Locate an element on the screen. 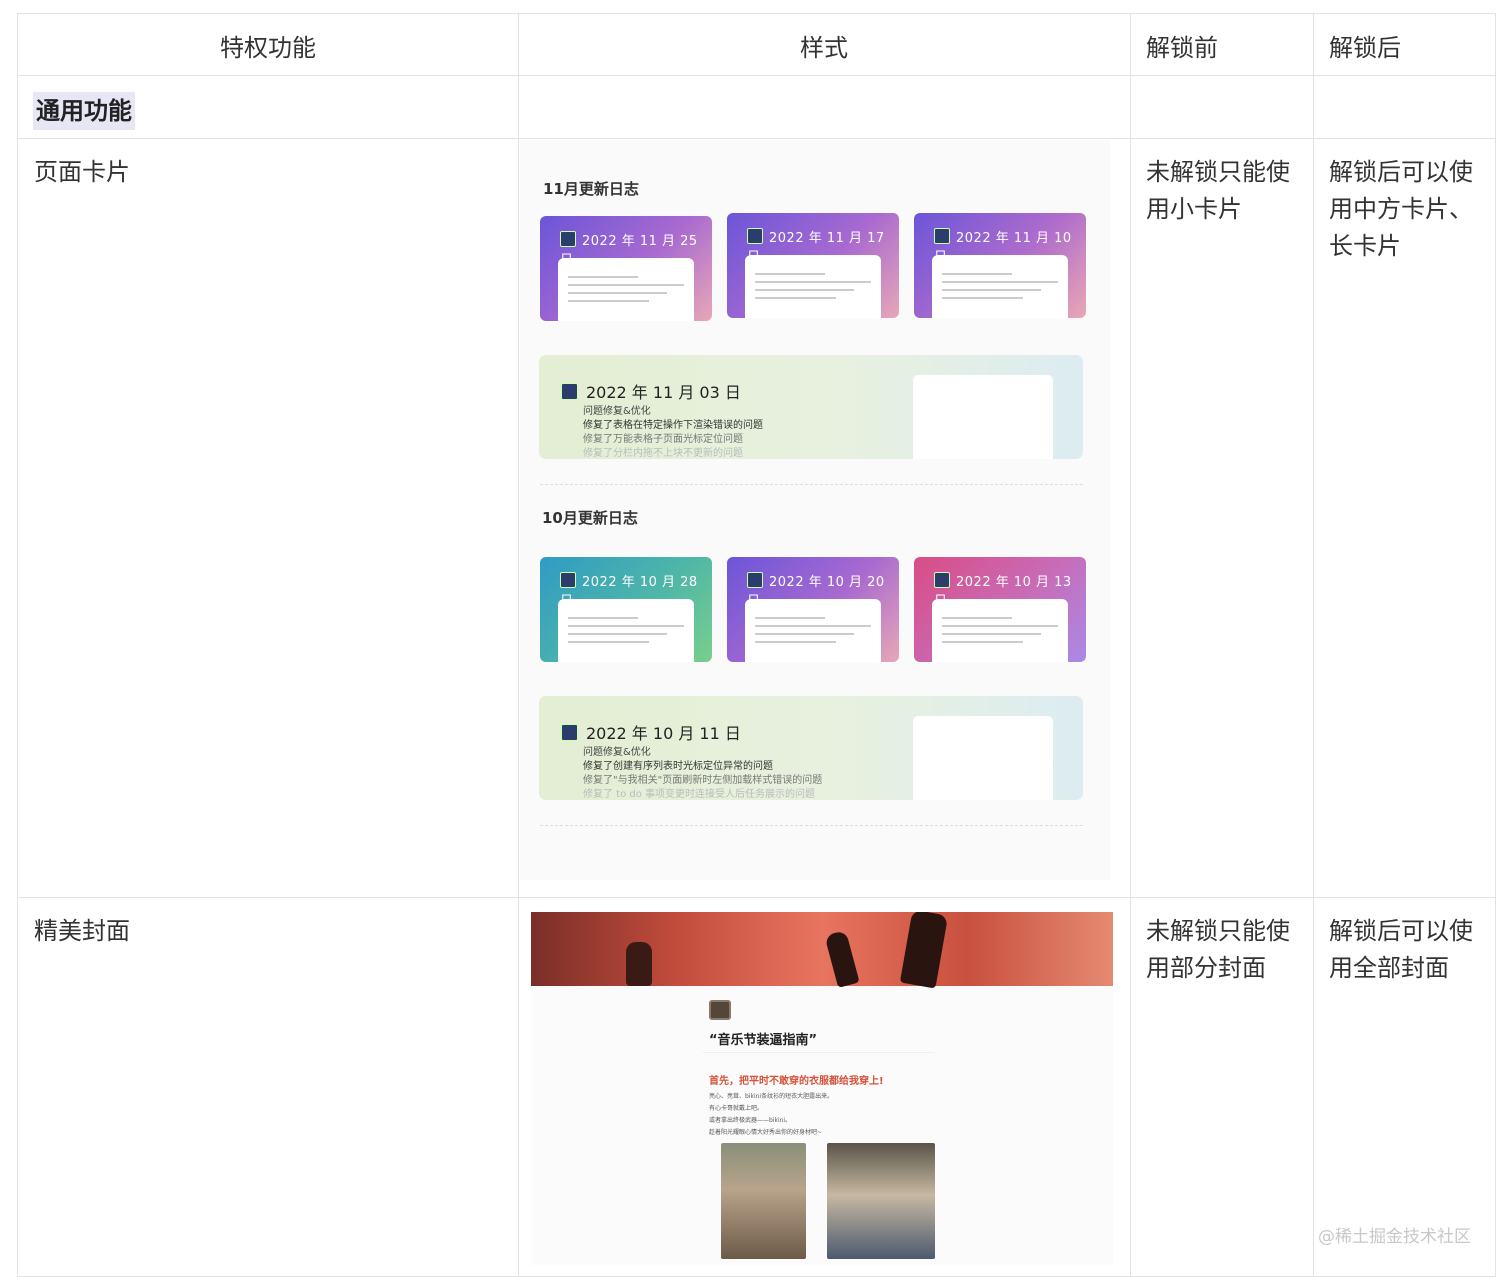 The height and width of the screenshot is (1277, 1512). nov-log-title: 11月更新日志 is located at coordinates (591, 189).